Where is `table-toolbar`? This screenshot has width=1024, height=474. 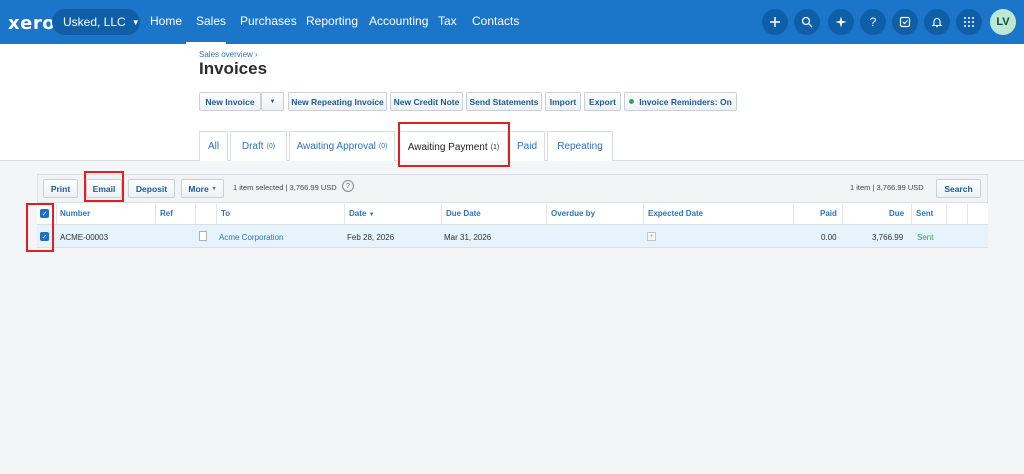
table-toolbar is located at coordinates (512, 188).